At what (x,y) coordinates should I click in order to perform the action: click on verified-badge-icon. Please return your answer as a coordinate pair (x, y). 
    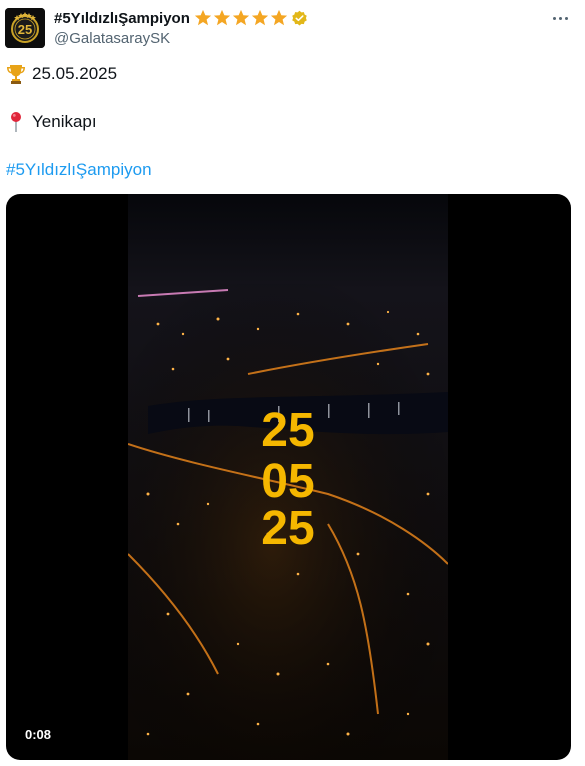
    Looking at the image, I should click on (299, 18).